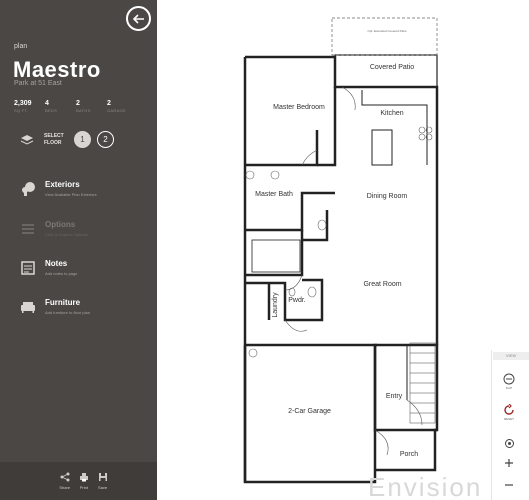  Describe the element at coordinates (392, 113) in the screenshot. I see `room-kitchen: Kitchen` at that location.